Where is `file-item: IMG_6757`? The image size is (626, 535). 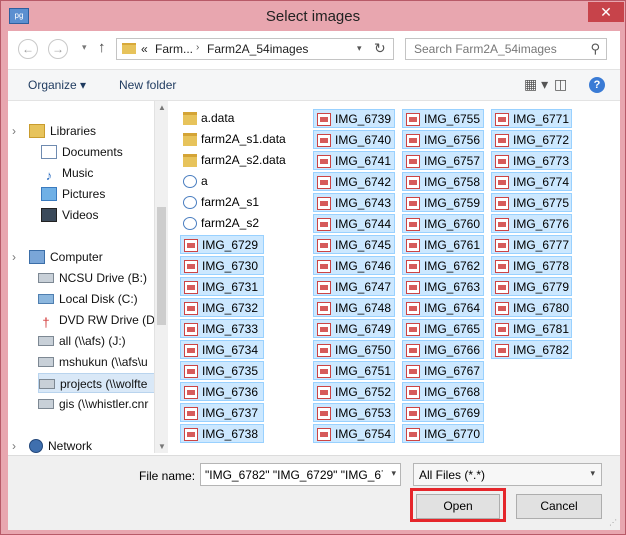 file-item: IMG_6757 is located at coordinates (443, 160).